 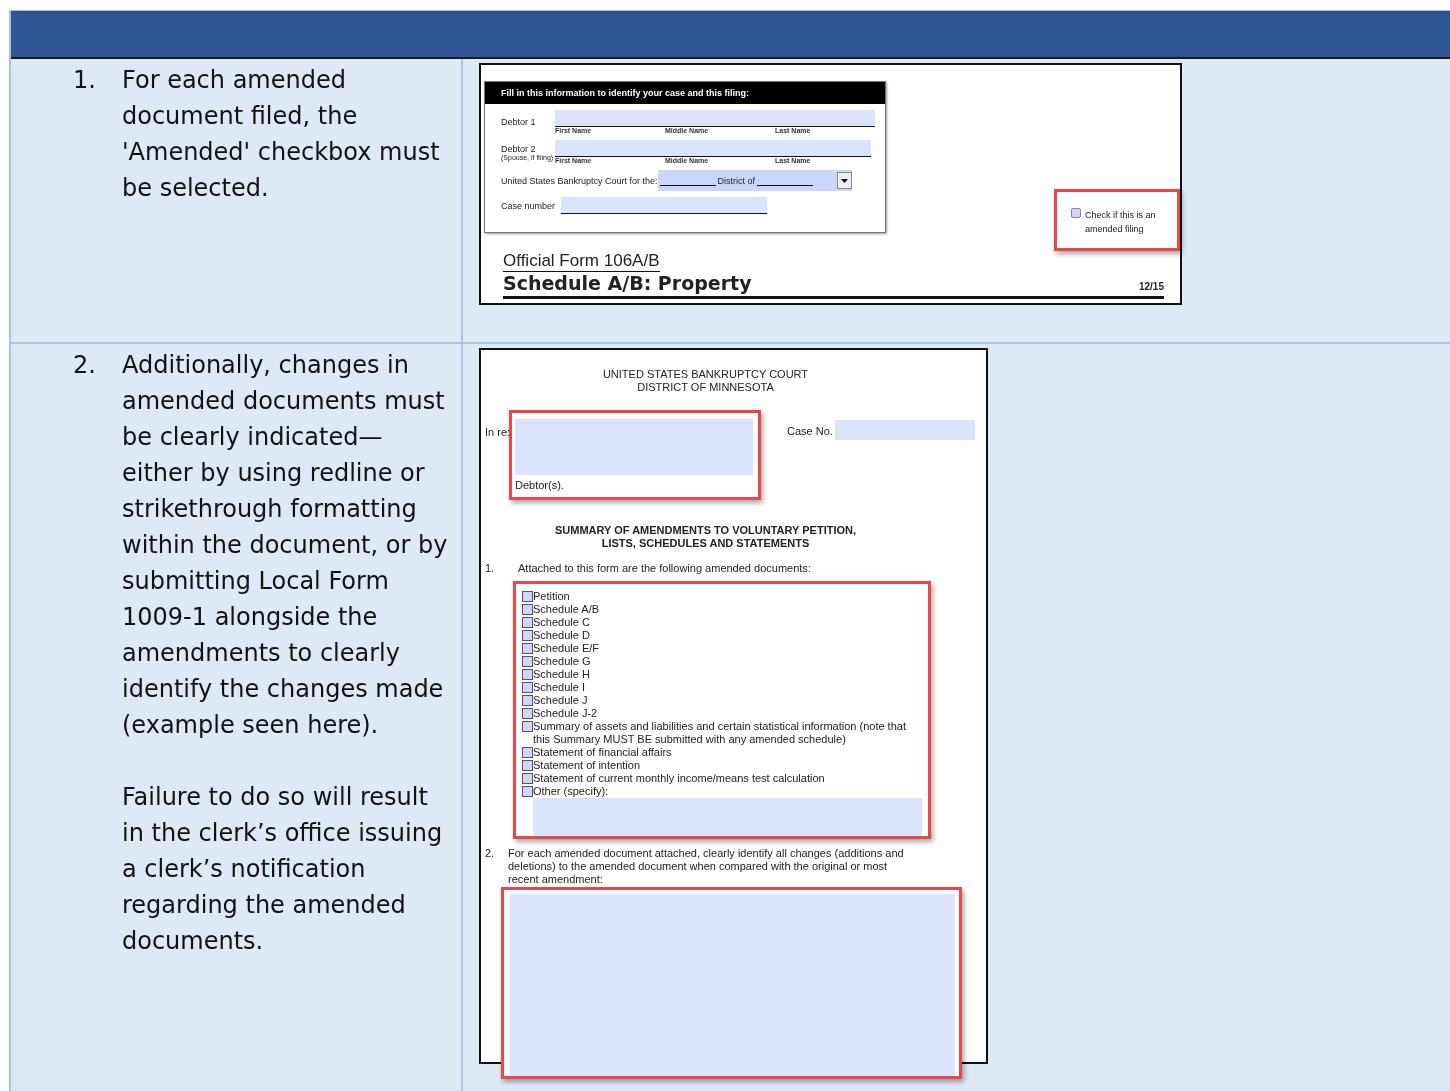 I want to click on panel-title: Fill in this information to identify your case and this filing:, so click(x=685, y=93).